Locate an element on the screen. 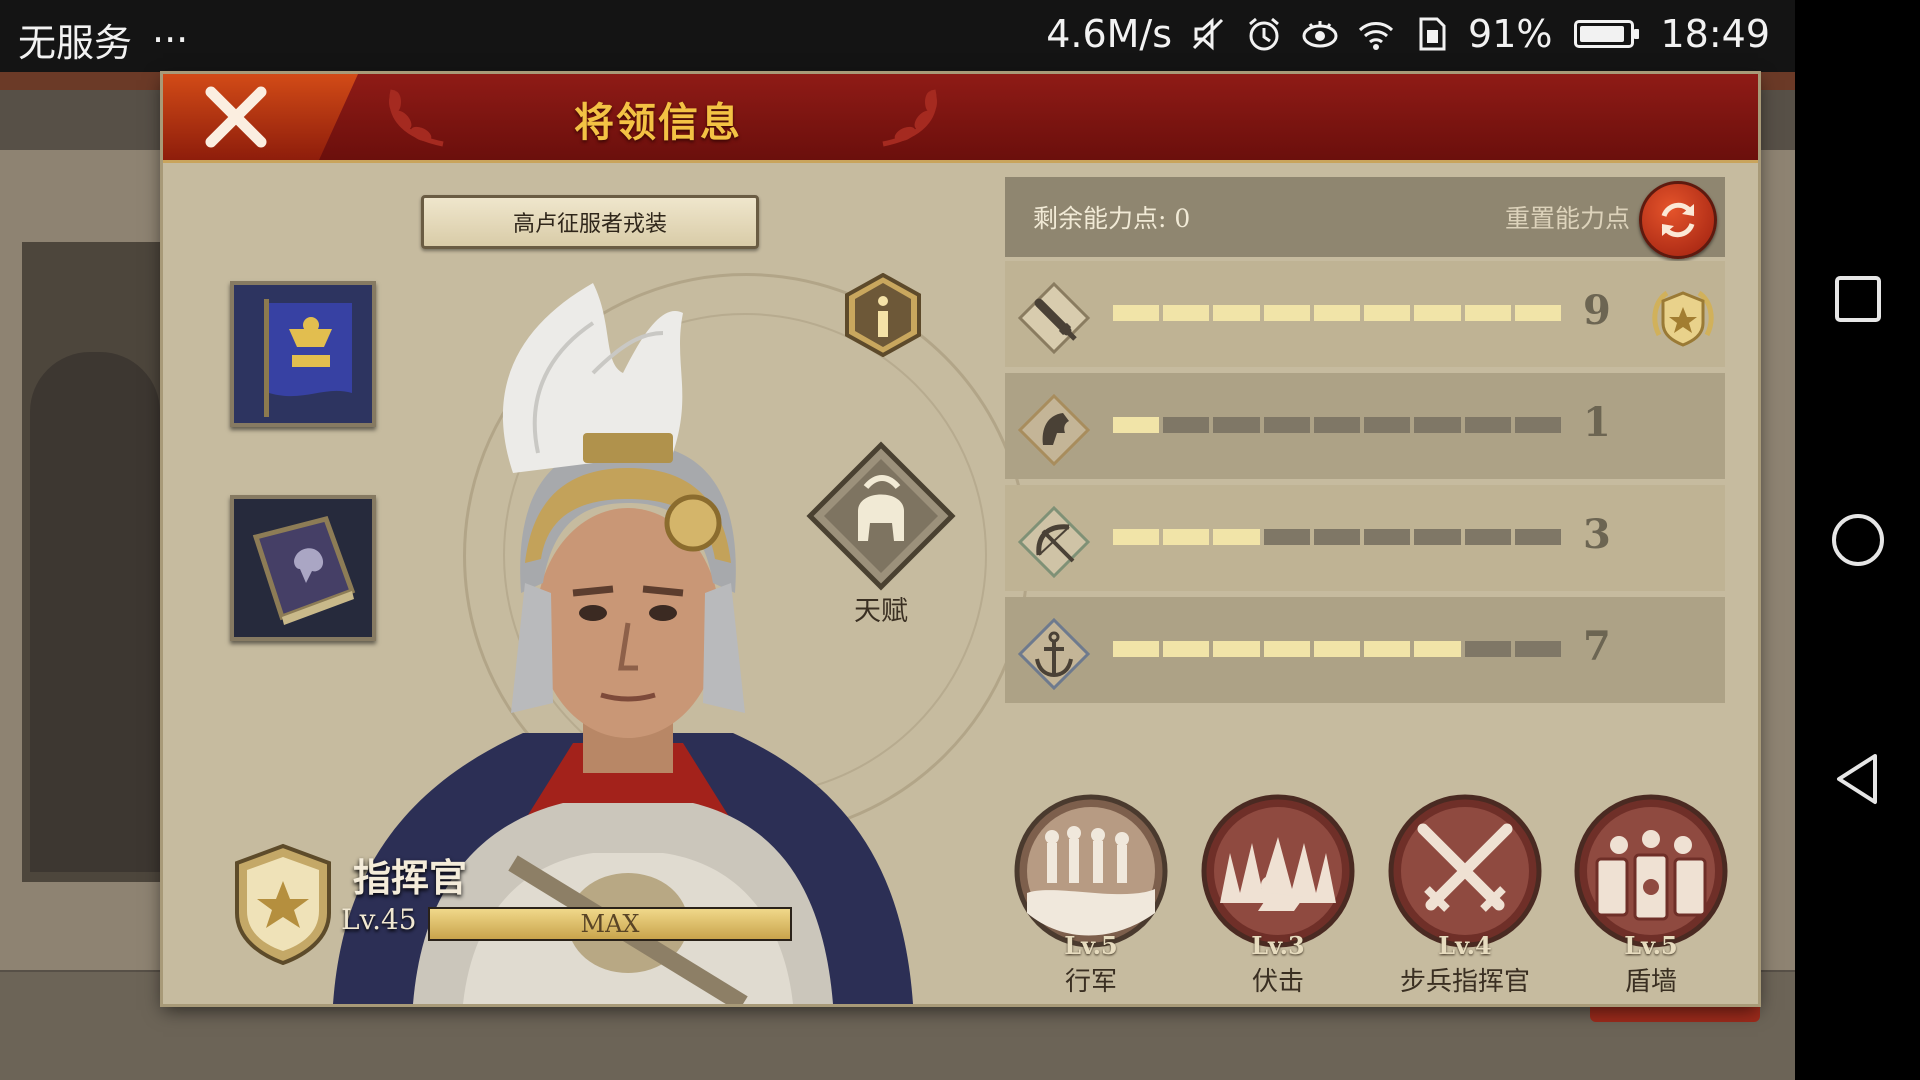 The image size is (1920, 1080). reset-points-label: 重置能力点 is located at coordinates (1567, 218).